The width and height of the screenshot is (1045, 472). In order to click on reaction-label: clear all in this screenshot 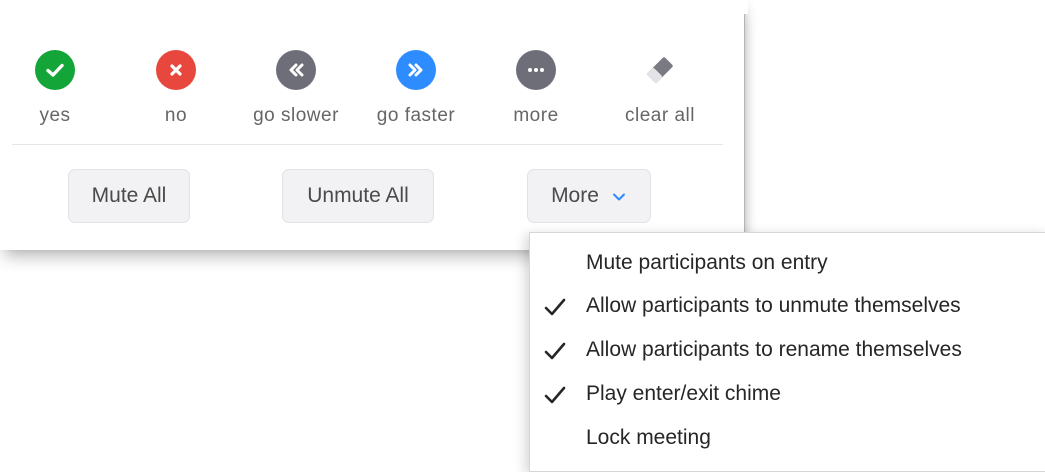, I will do `click(660, 115)`.